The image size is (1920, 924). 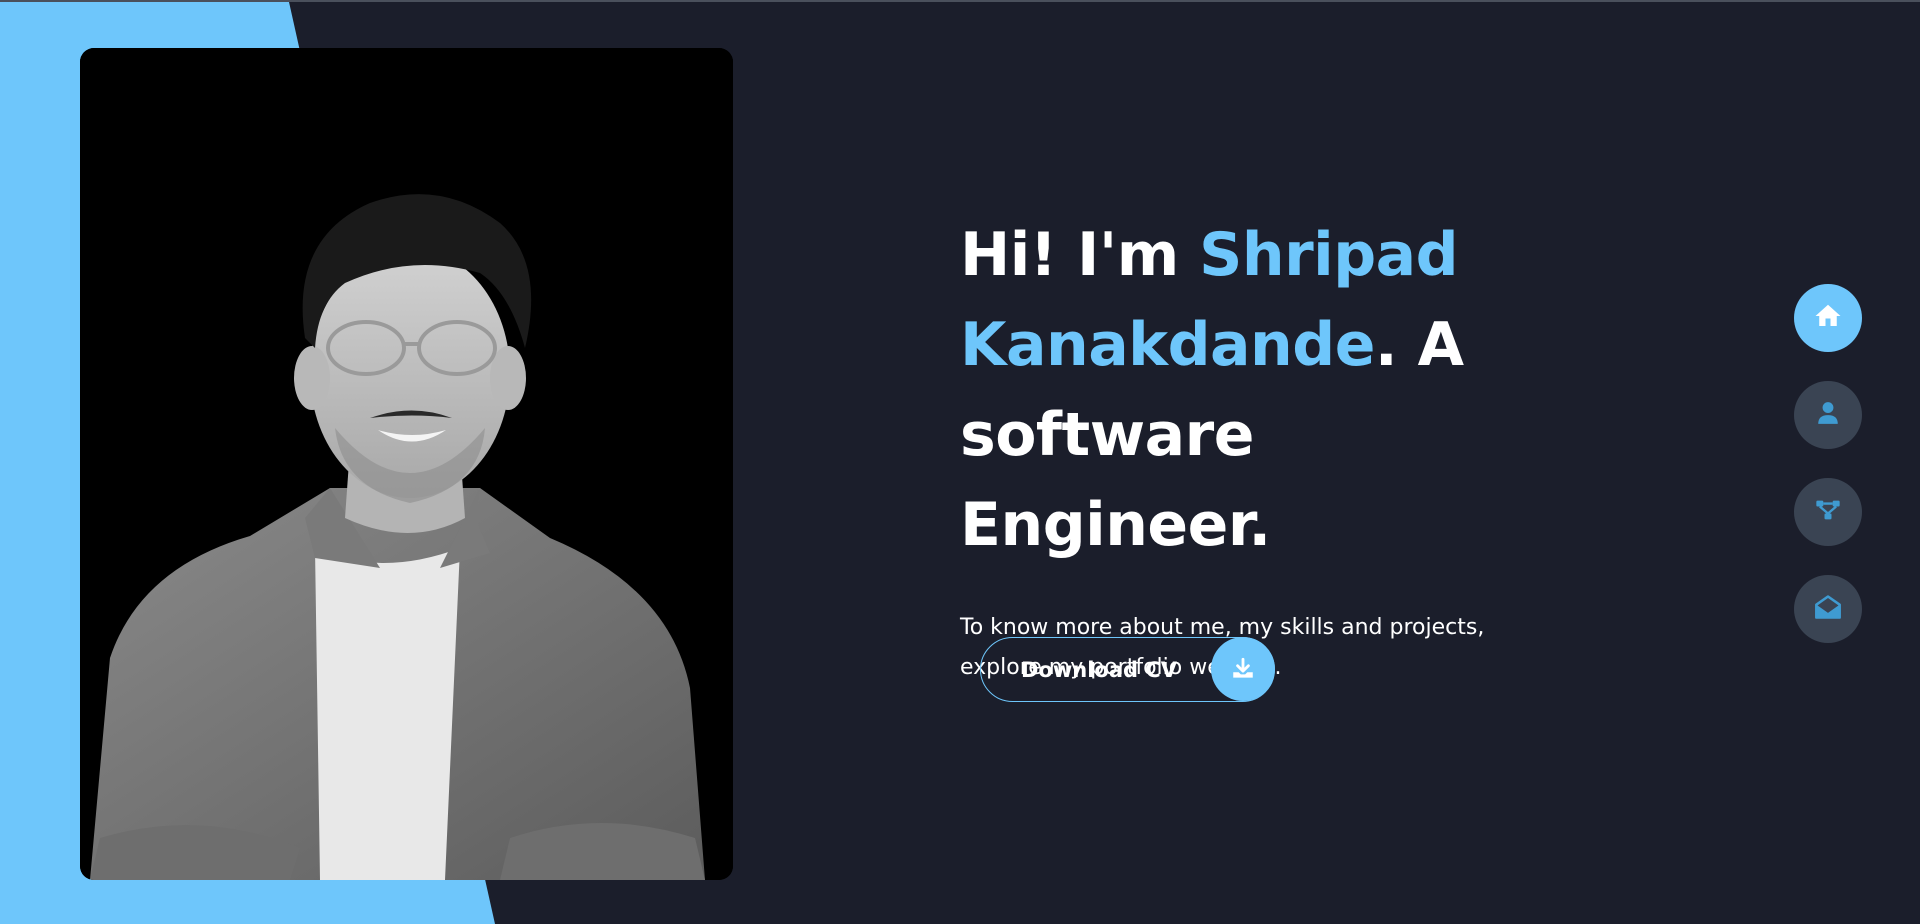 I want to click on nav-contact-button, so click(x=1828, y=609).